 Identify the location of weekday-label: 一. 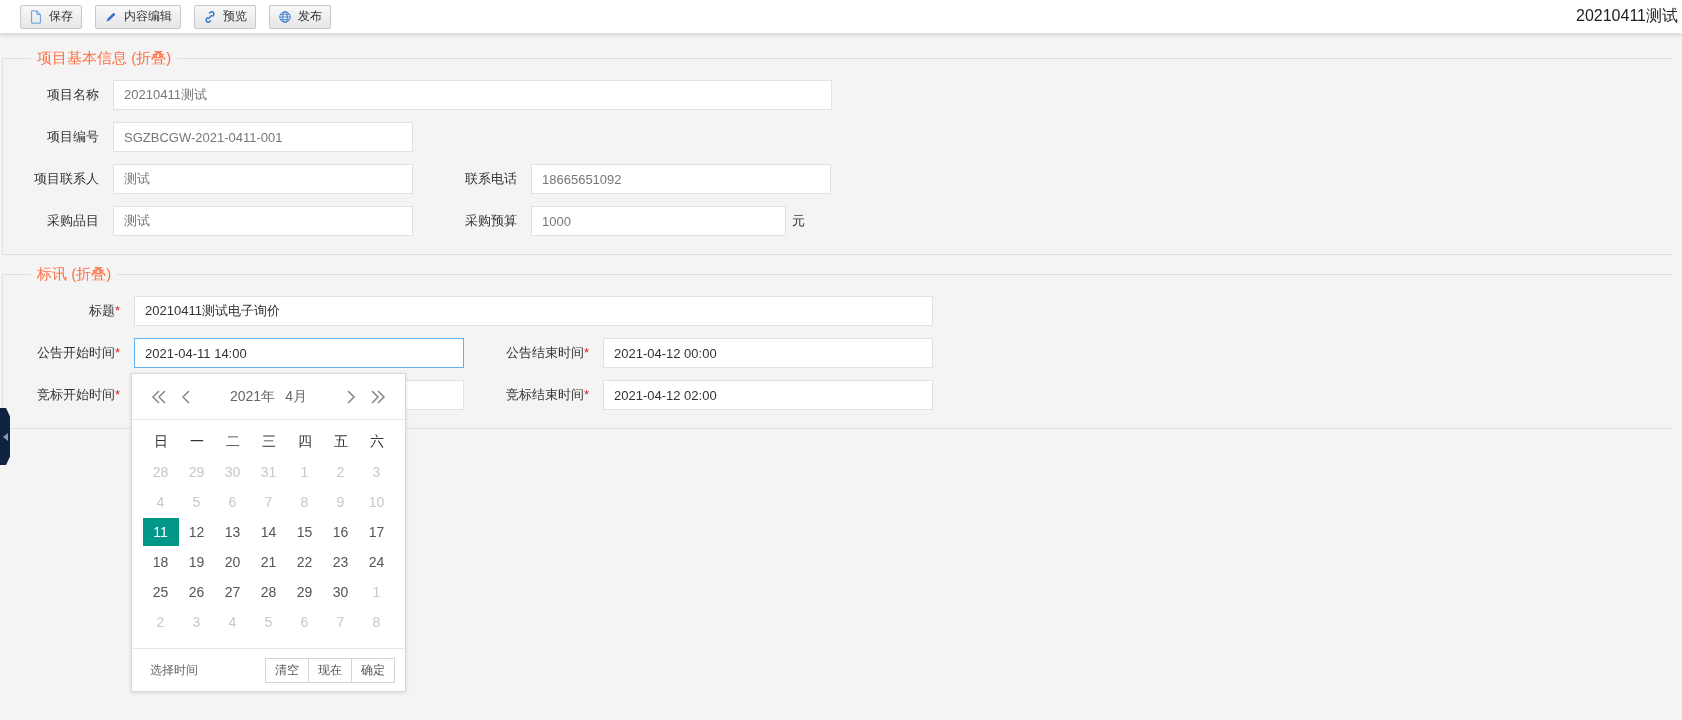
(196, 441).